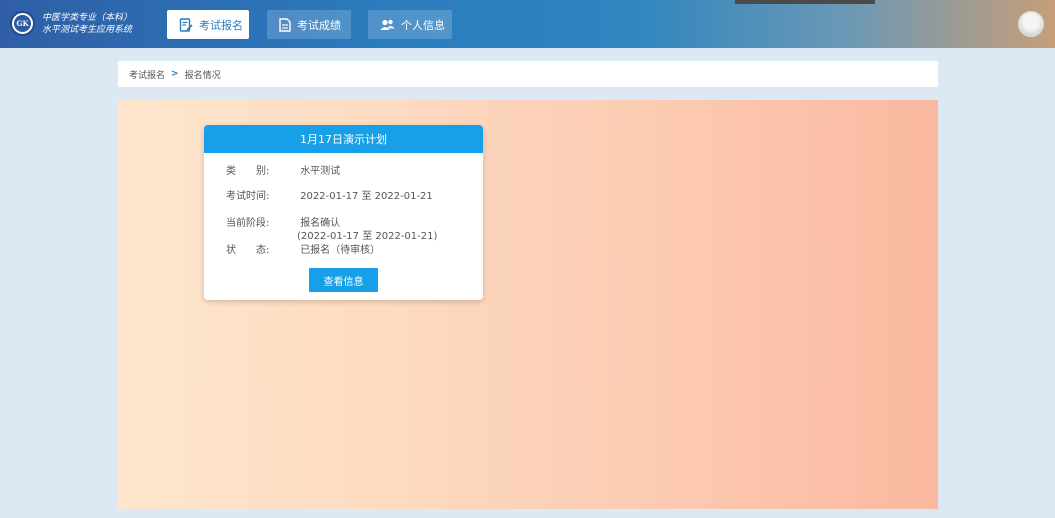  Describe the element at coordinates (423, 25) in the screenshot. I see `nav-label: 个人信息` at that location.